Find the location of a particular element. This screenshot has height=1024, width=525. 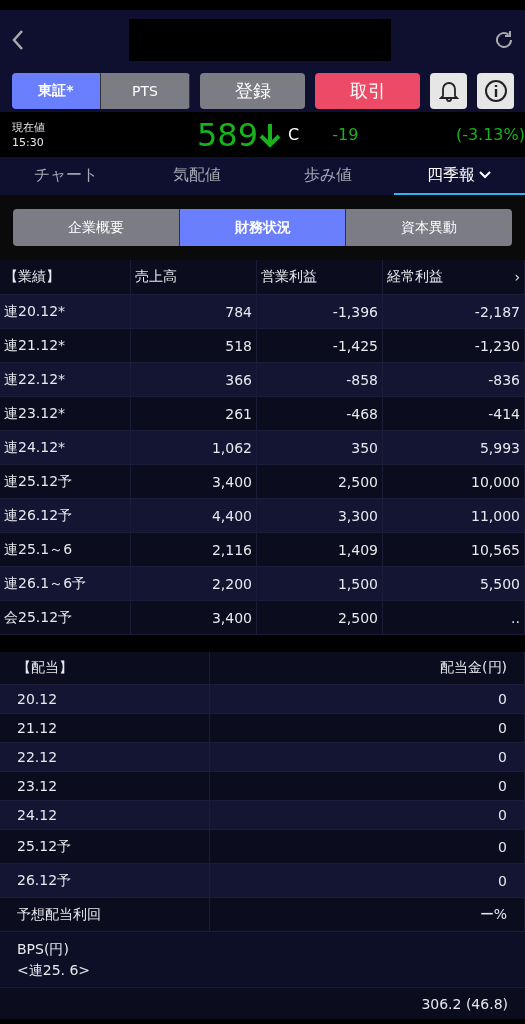

row-label: 23.12 is located at coordinates (105, 786).